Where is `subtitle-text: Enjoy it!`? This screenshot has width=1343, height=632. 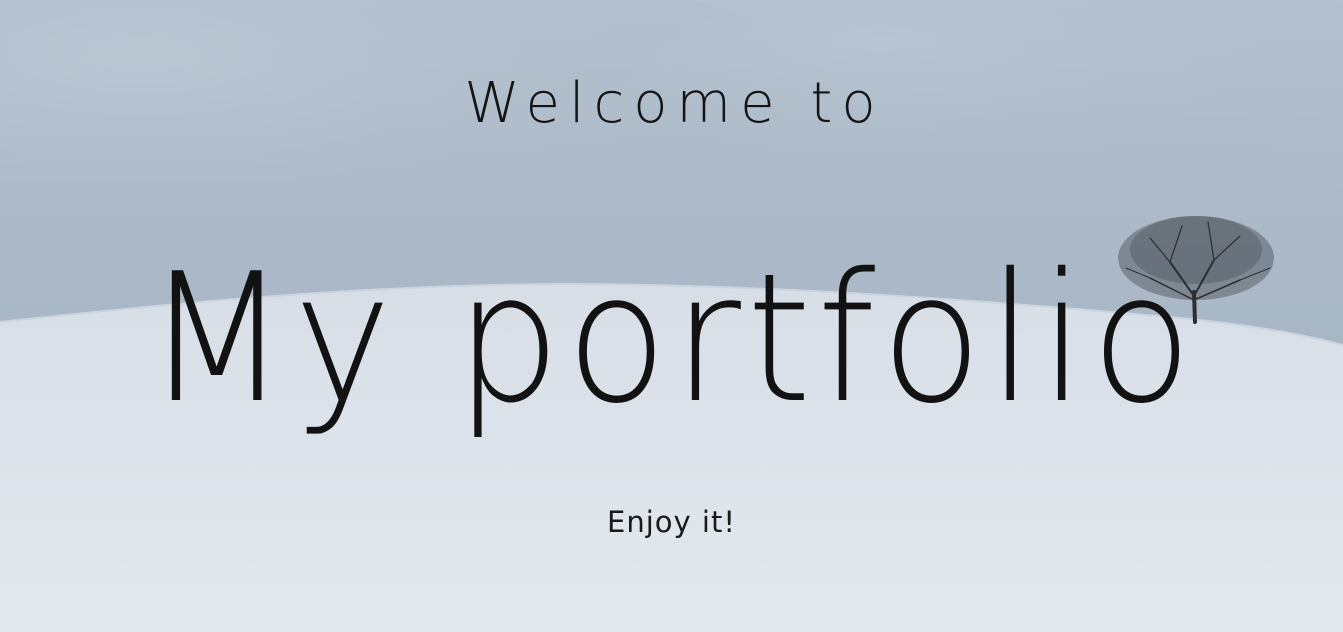
subtitle-text: Enjoy it! is located at coordinates (671, 522).